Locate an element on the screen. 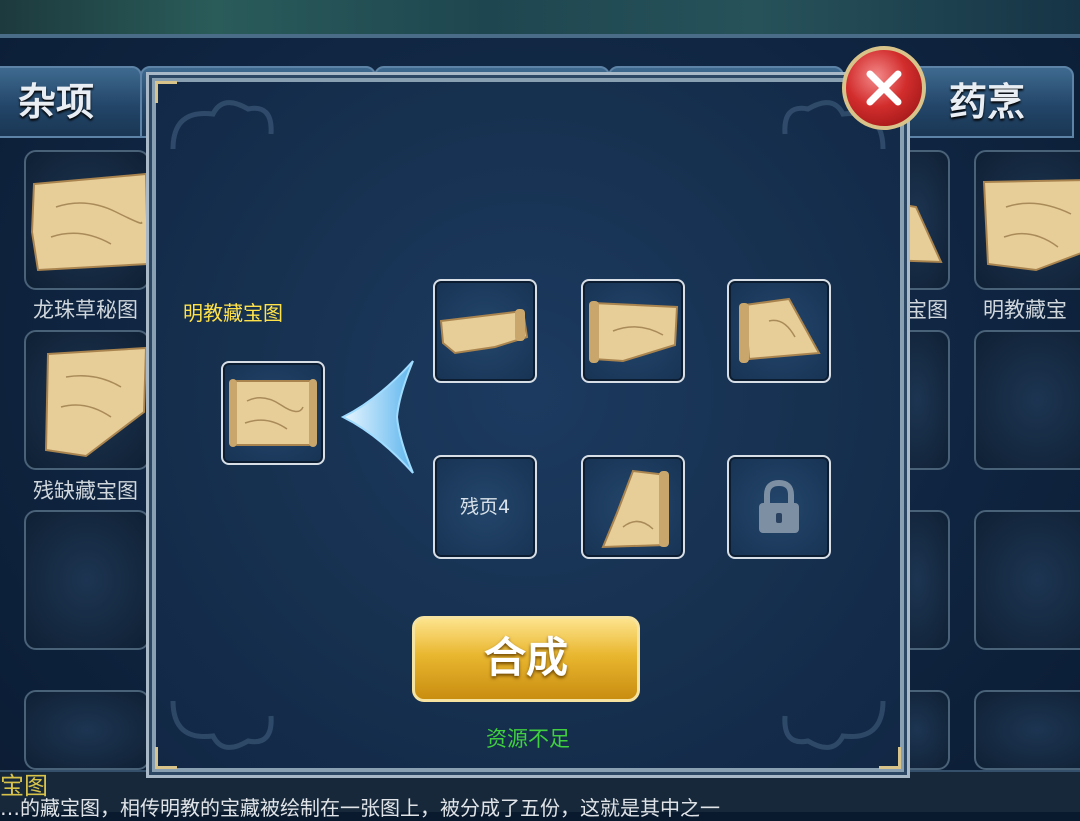 Image resolution: width=1080 pixels, height=821 pixels. target-item-name: 明教藏宝图 is located at coordinates (233, 313).